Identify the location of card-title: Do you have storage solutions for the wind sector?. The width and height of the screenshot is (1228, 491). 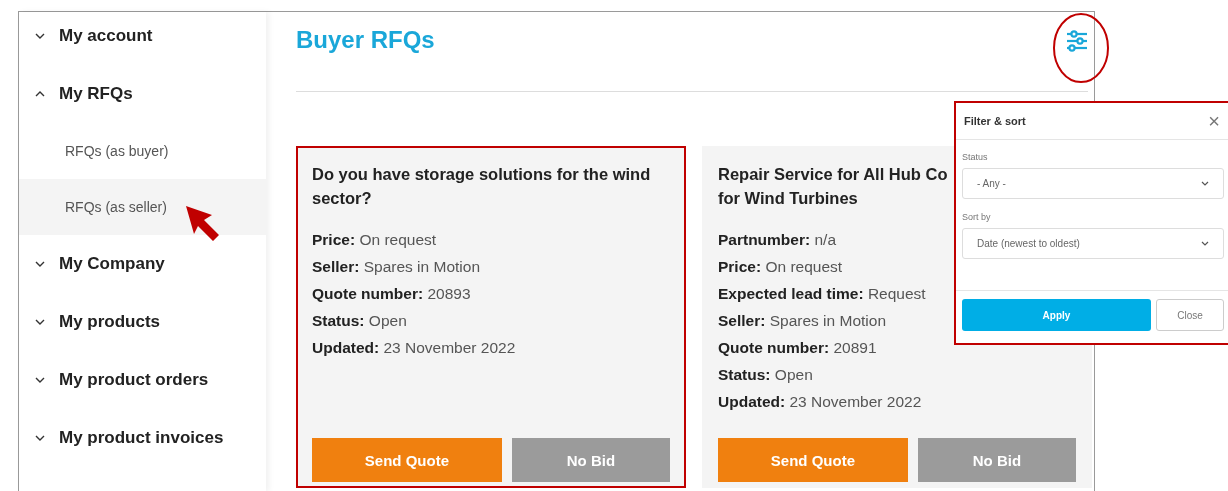
(481, 186).